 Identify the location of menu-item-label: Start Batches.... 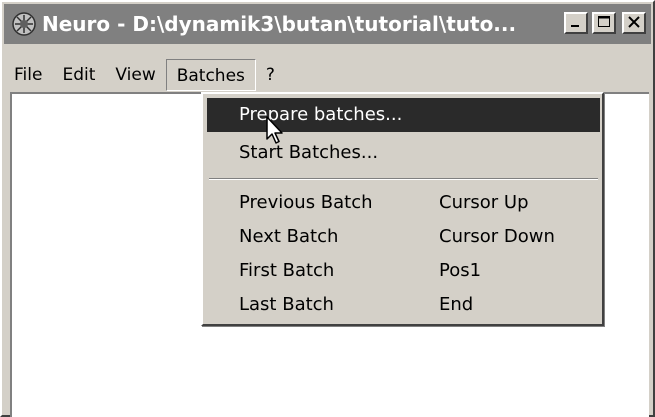
(309, 152).